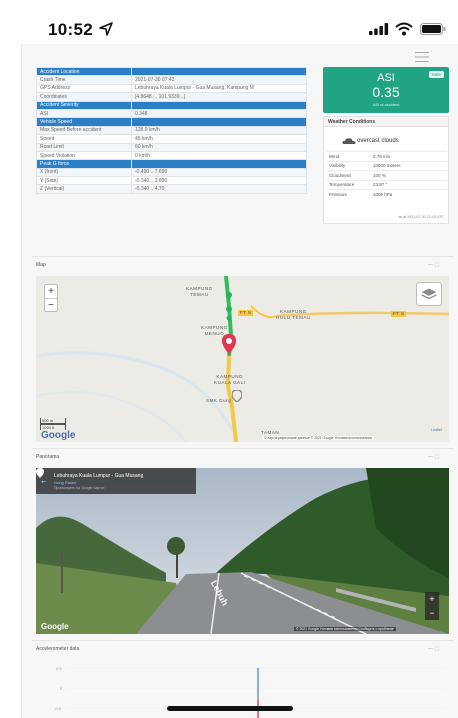  What do you see at coordinates (409, 194) in the screenshot?
I see `weather-value: 1009 hPa` at bounding box center [409, 194].